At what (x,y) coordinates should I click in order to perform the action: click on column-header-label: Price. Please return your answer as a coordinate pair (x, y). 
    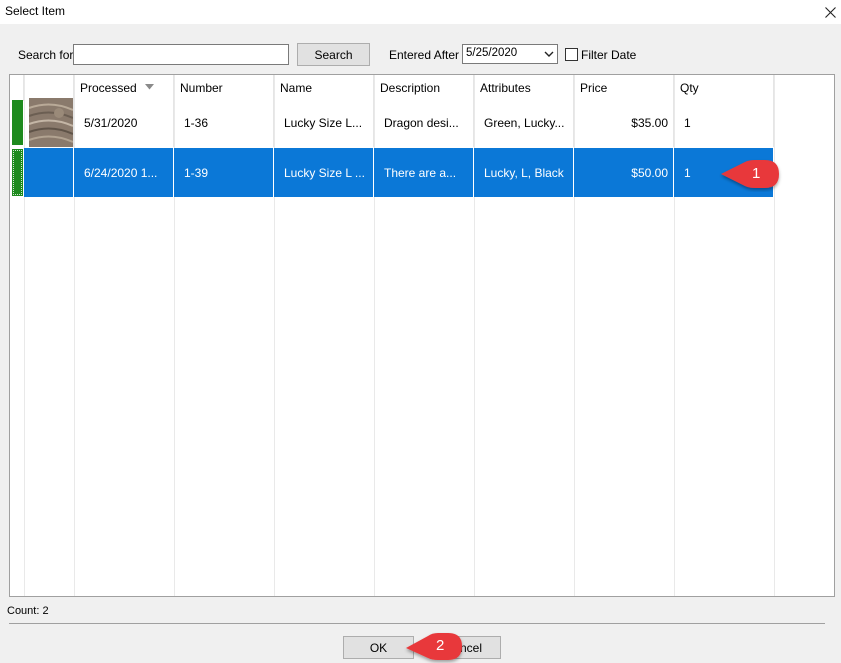
    Looking at the image, I should click on (594, 88).